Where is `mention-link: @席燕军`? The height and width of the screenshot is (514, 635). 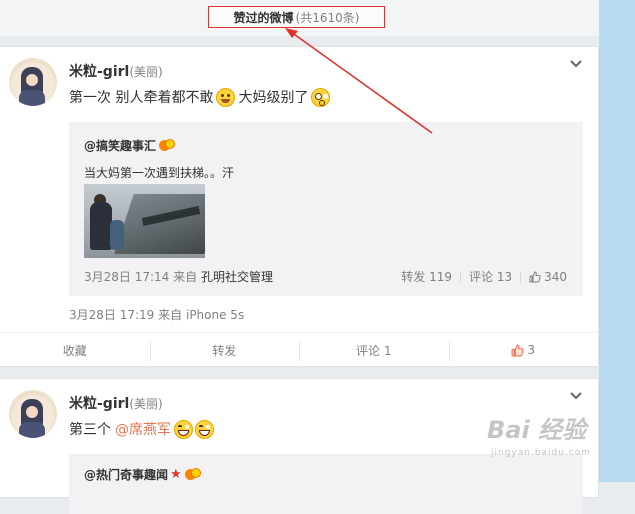 mention-link: @席燕军 is located at coordinates (143, 429).